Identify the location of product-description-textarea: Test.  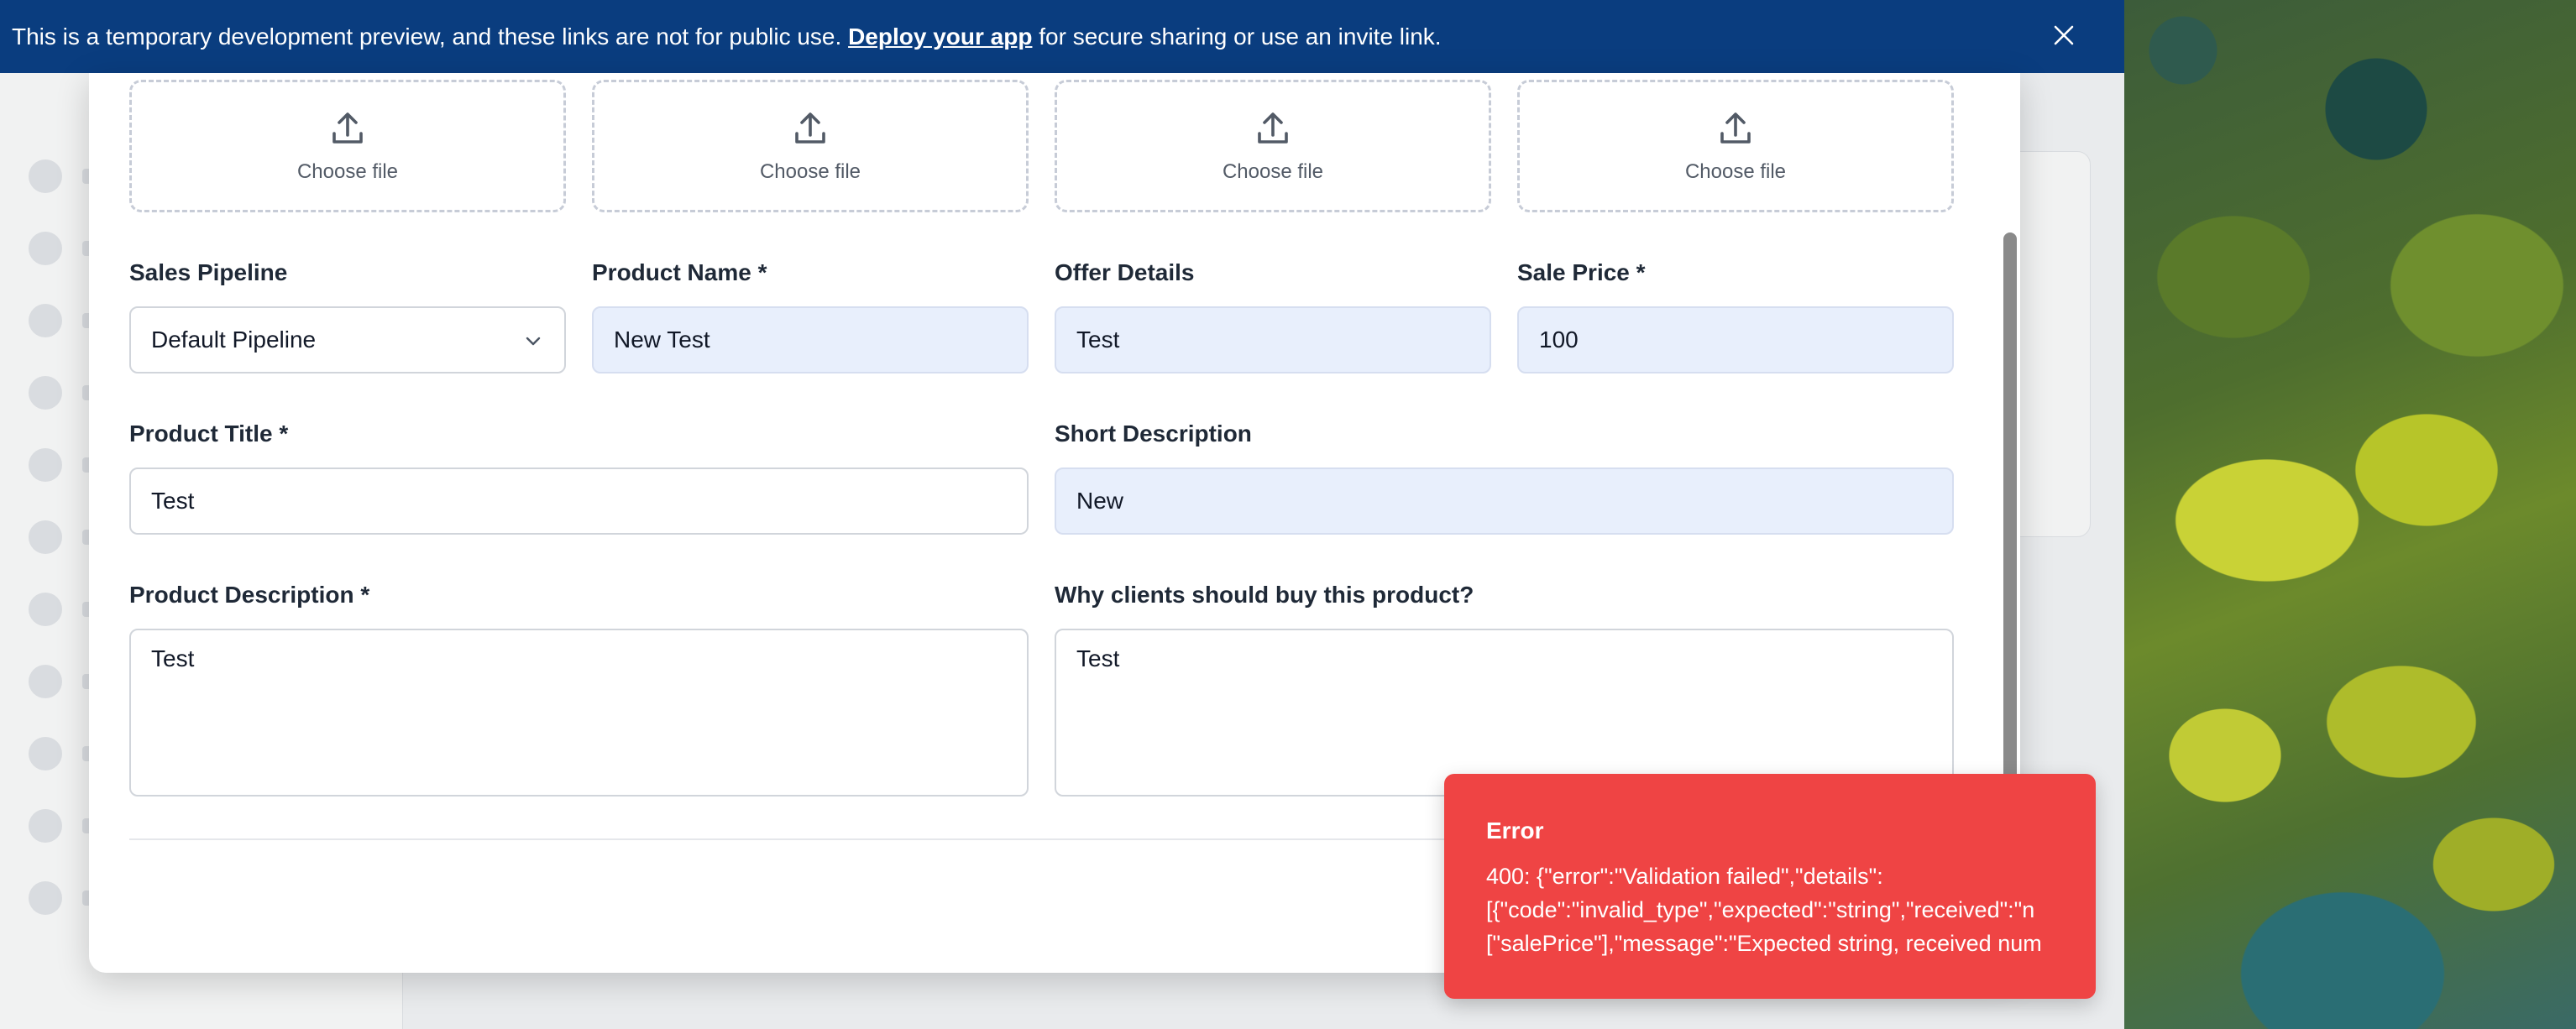
(579, 713).